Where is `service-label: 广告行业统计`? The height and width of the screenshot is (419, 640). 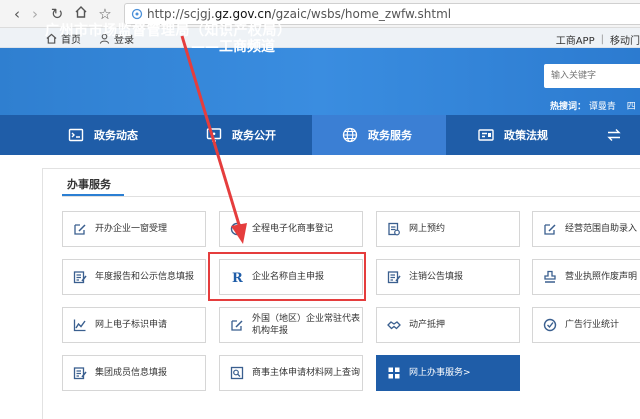
service-label: 广告行业统计 is located at coordinates (592, 325).